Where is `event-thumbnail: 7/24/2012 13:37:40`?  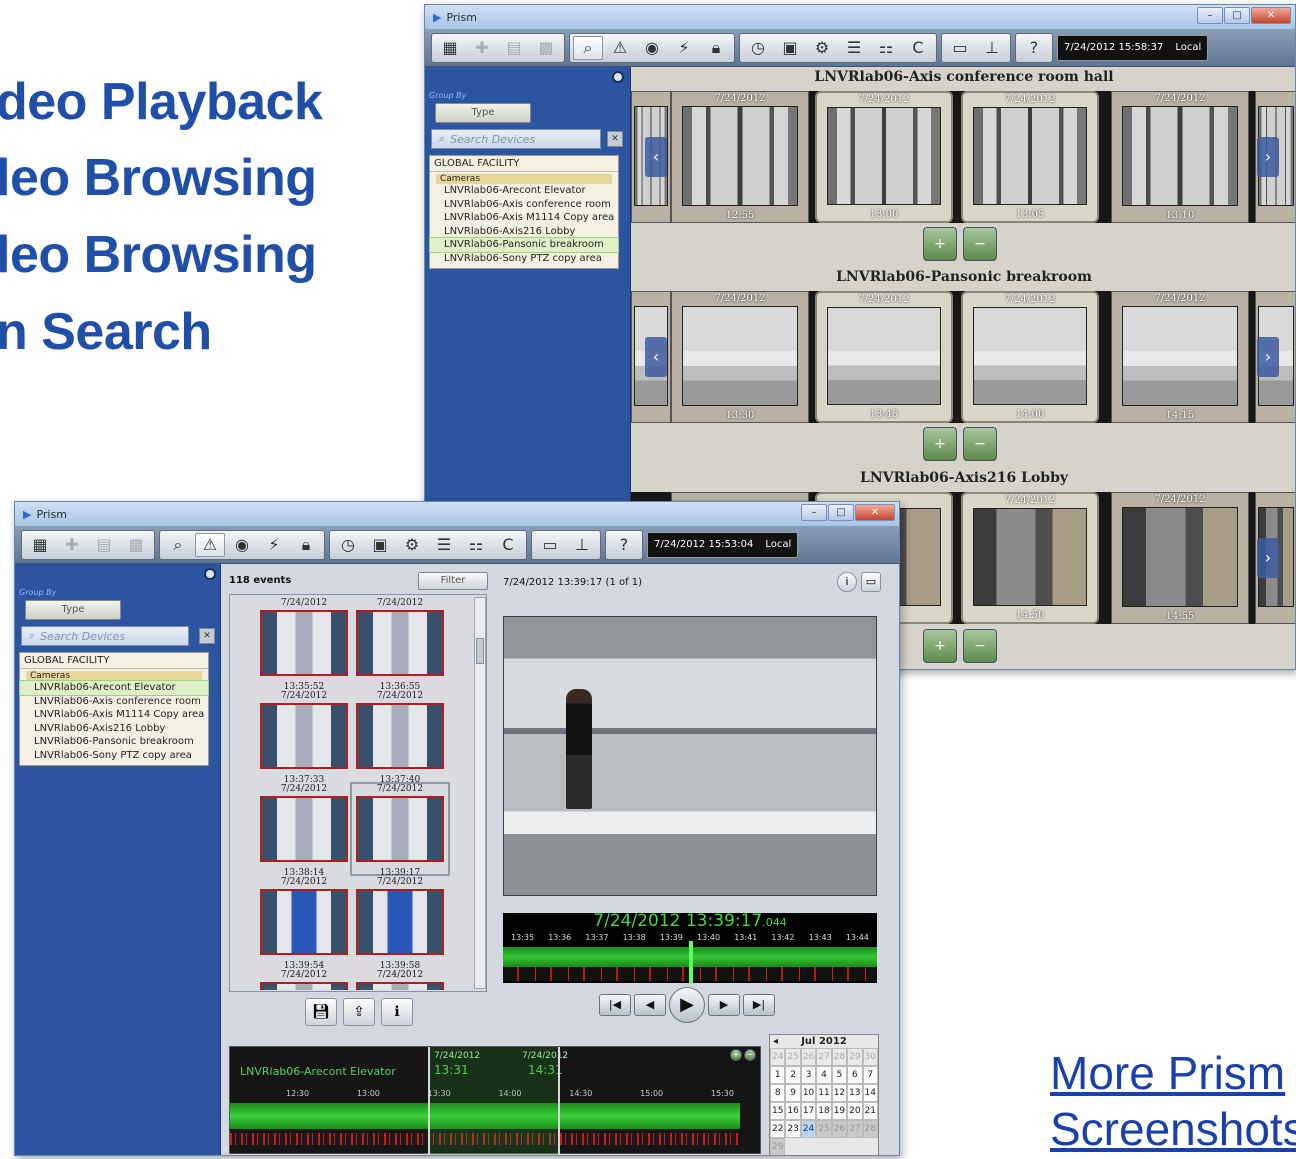 event-thumbnail: 7/24/2012 13:37:40 is located at coordinates (400, 738).